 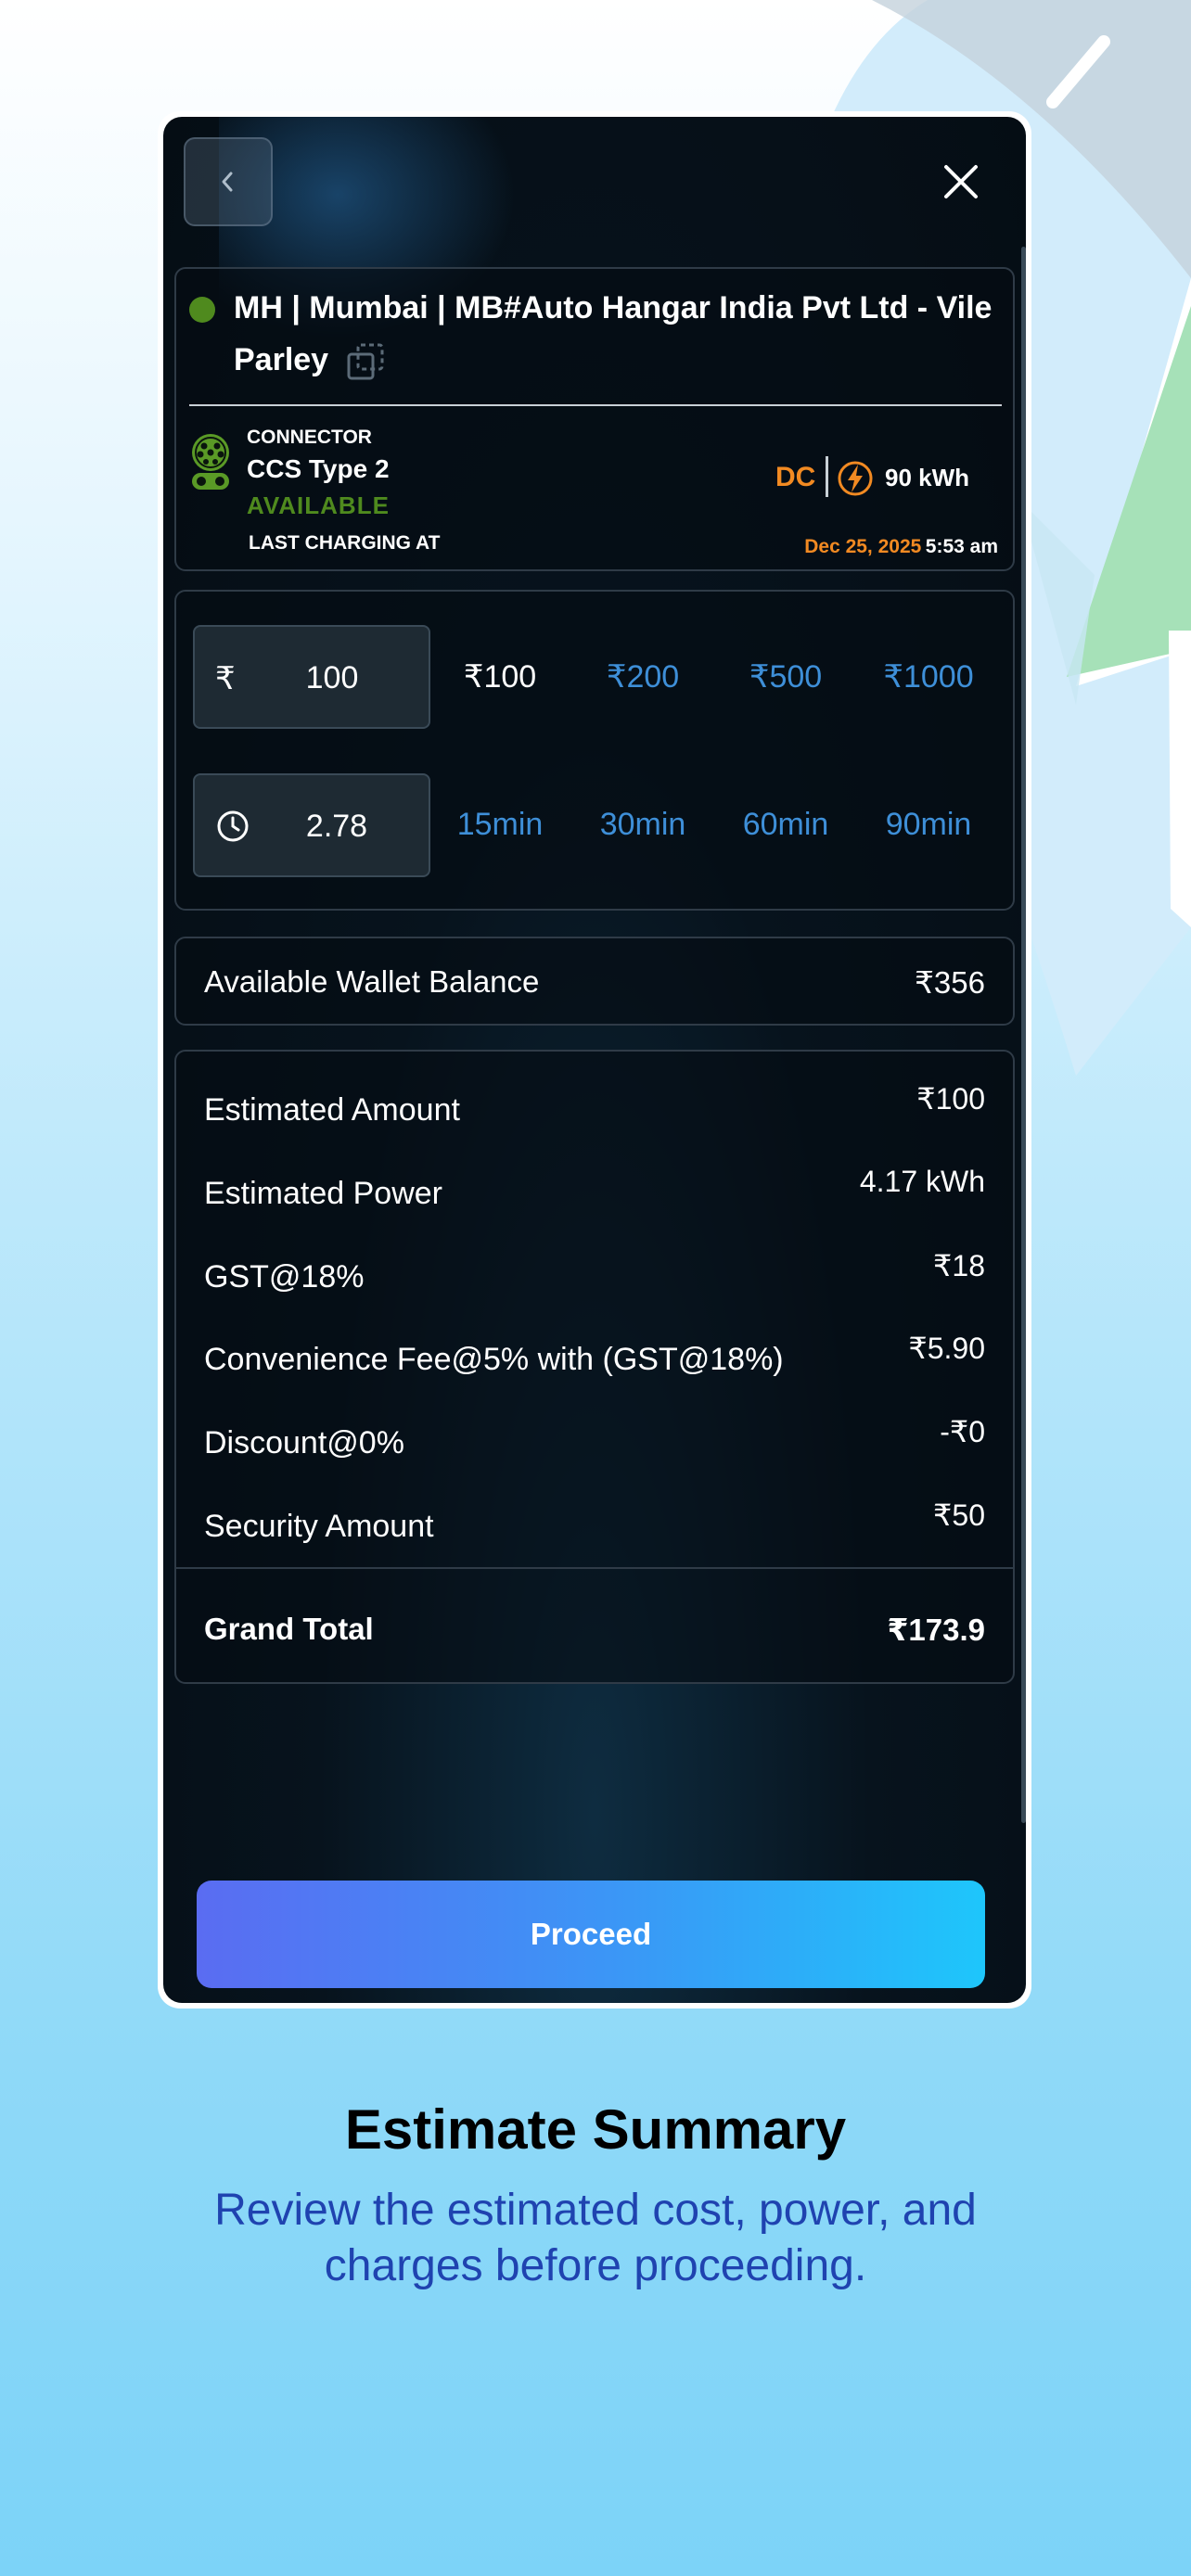 I want to click on chevron-left-icon, so click(x=228, y=182).